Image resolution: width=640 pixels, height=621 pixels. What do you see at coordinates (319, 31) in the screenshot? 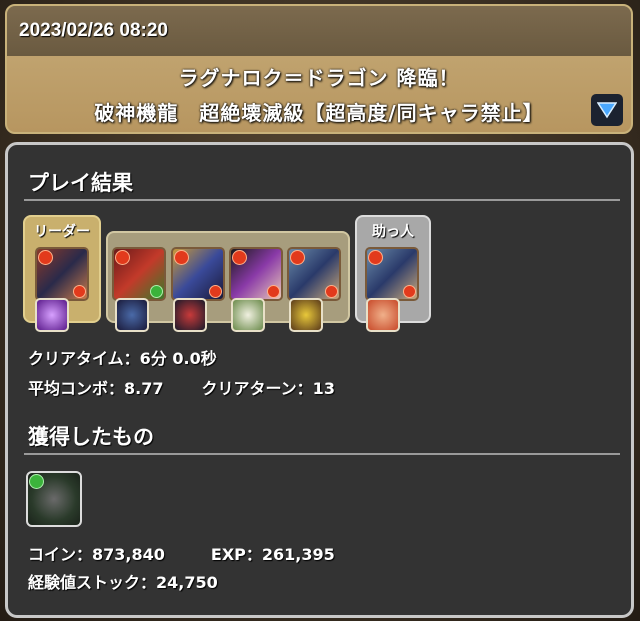
I see `play-datetime: 2023/02/26 08:20` at bounding box center [319, 31].